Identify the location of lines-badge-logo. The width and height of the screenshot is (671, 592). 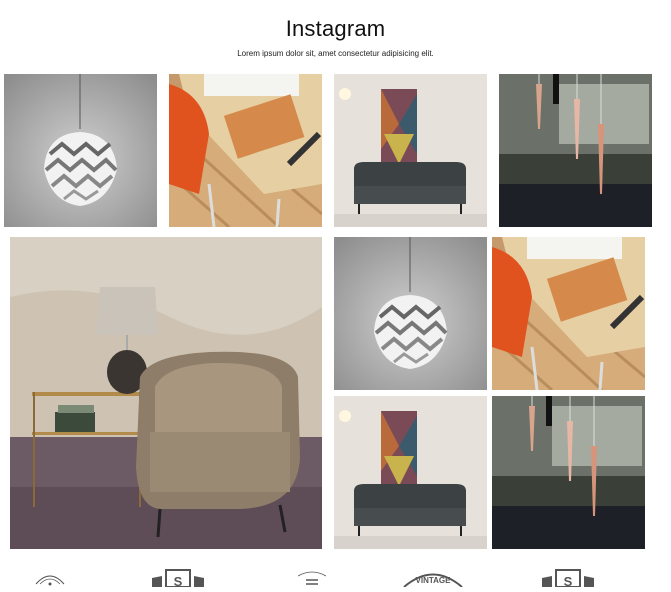
(312, 576).